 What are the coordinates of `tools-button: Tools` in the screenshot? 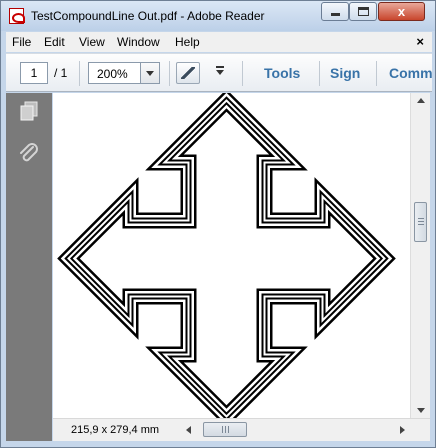 It's located at (282, 73).